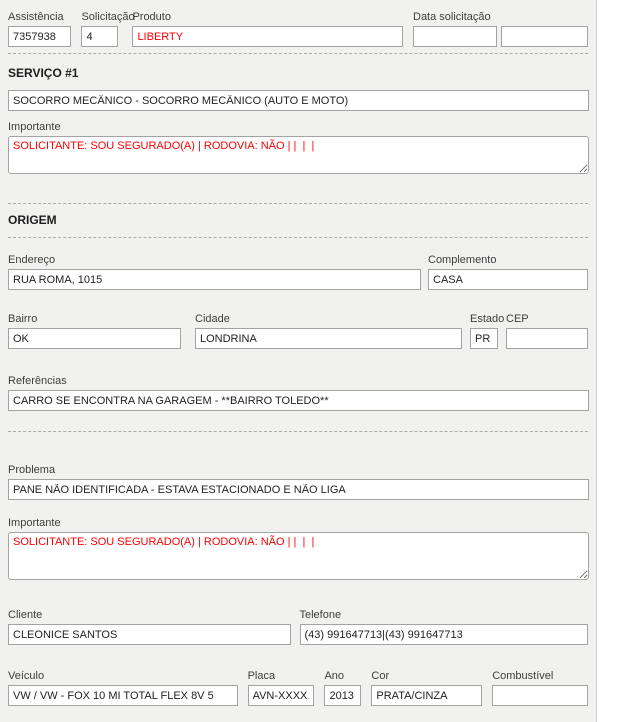  I want to click on cliente-input, so click(149, 634).